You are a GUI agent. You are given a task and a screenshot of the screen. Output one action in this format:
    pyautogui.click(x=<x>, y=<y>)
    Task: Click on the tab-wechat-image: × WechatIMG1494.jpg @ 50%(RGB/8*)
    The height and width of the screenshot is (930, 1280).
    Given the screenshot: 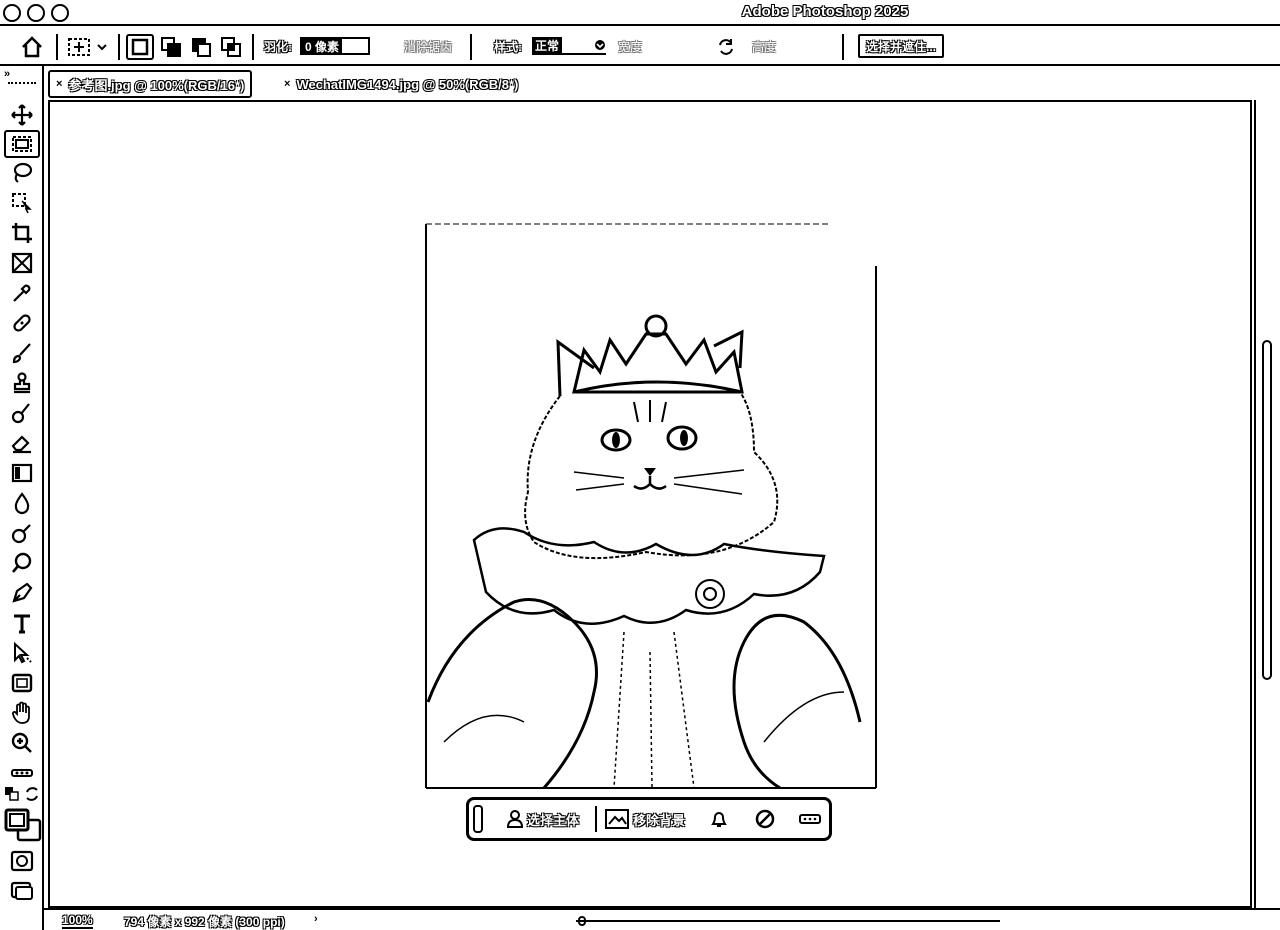 What is the action you would take?
    pyautogui.click(x=401, y=84)
    